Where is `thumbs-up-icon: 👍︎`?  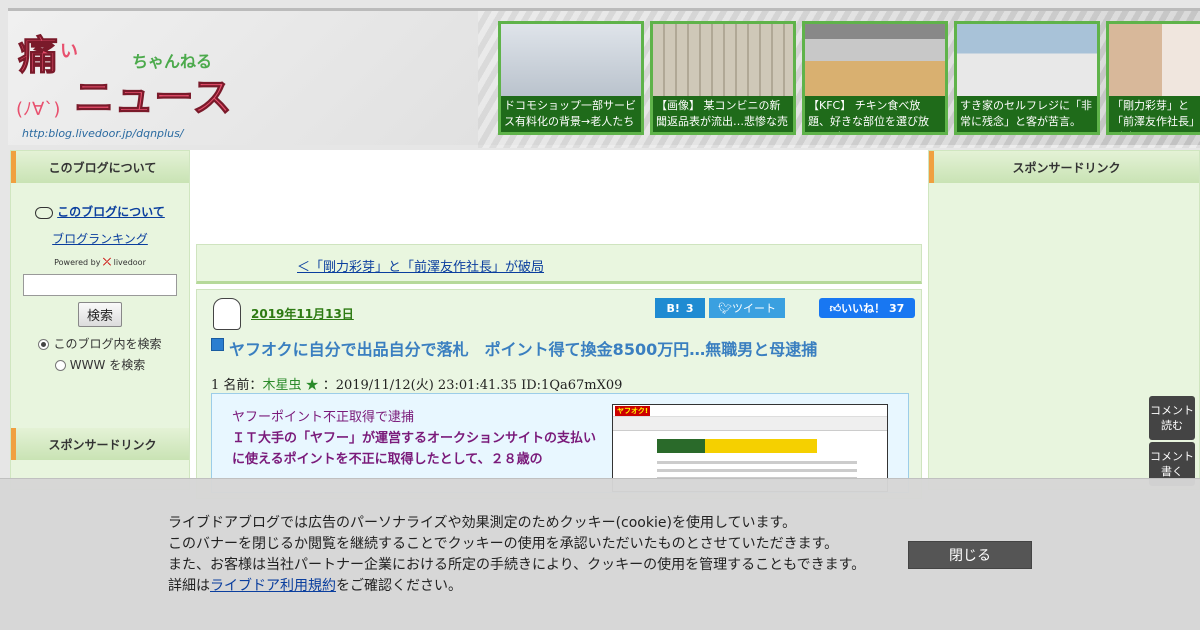 thumbs-up-icon: 👍︎ is located at coordinates (835, 308).